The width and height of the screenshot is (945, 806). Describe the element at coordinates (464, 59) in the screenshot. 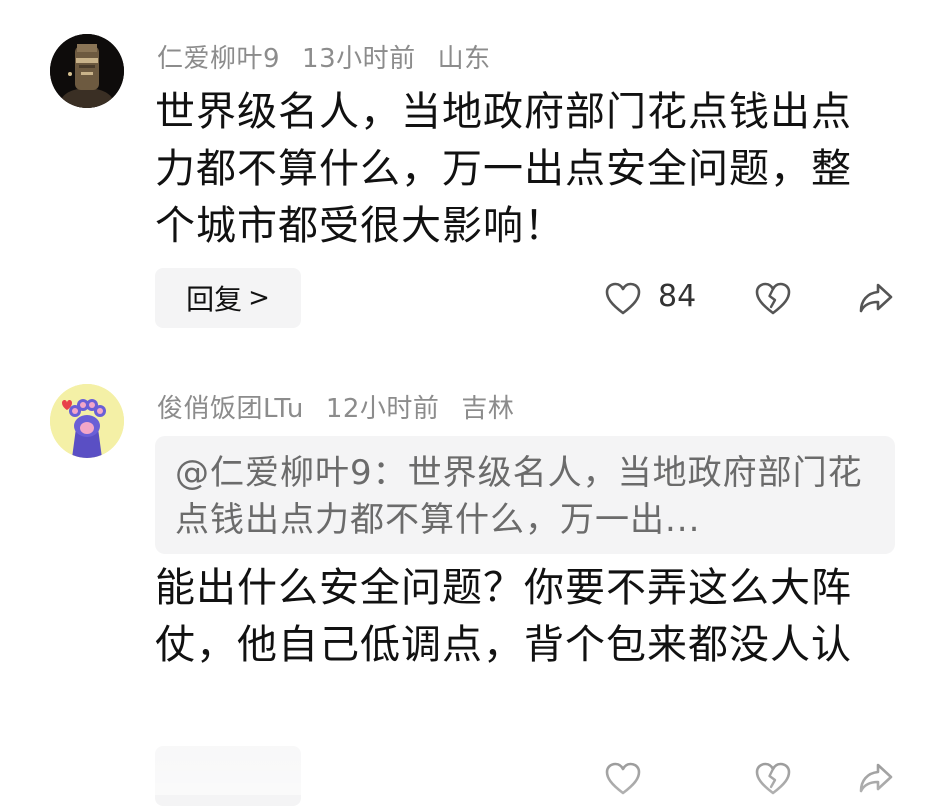

I see `location: 山东` at that location.